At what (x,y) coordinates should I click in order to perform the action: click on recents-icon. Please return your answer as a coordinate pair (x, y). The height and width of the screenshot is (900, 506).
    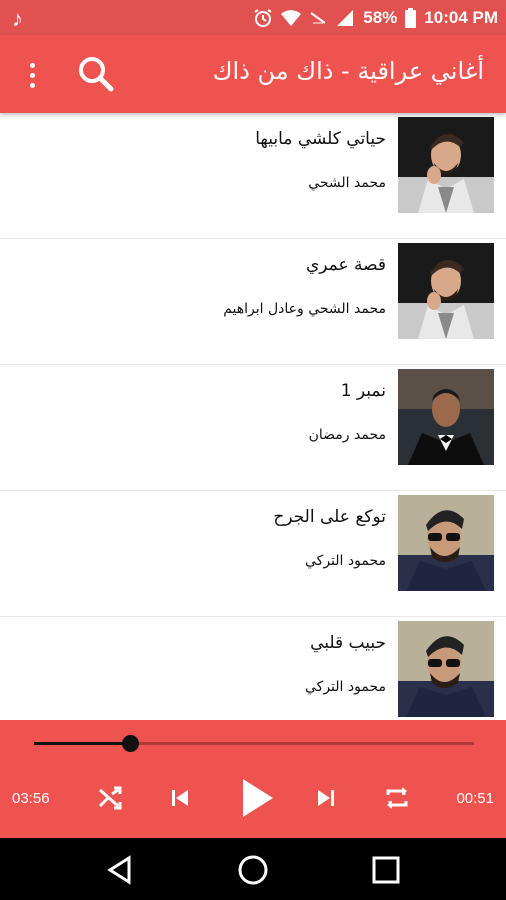
    Looking at the image, I should click on (386, 870).